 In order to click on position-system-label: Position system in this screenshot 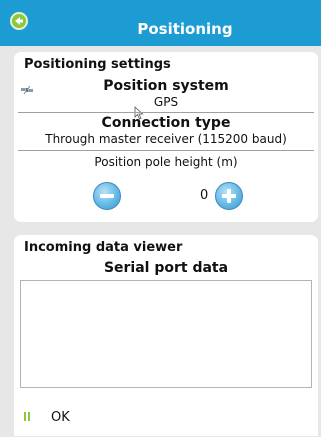, I will do `click(166, 86)`.